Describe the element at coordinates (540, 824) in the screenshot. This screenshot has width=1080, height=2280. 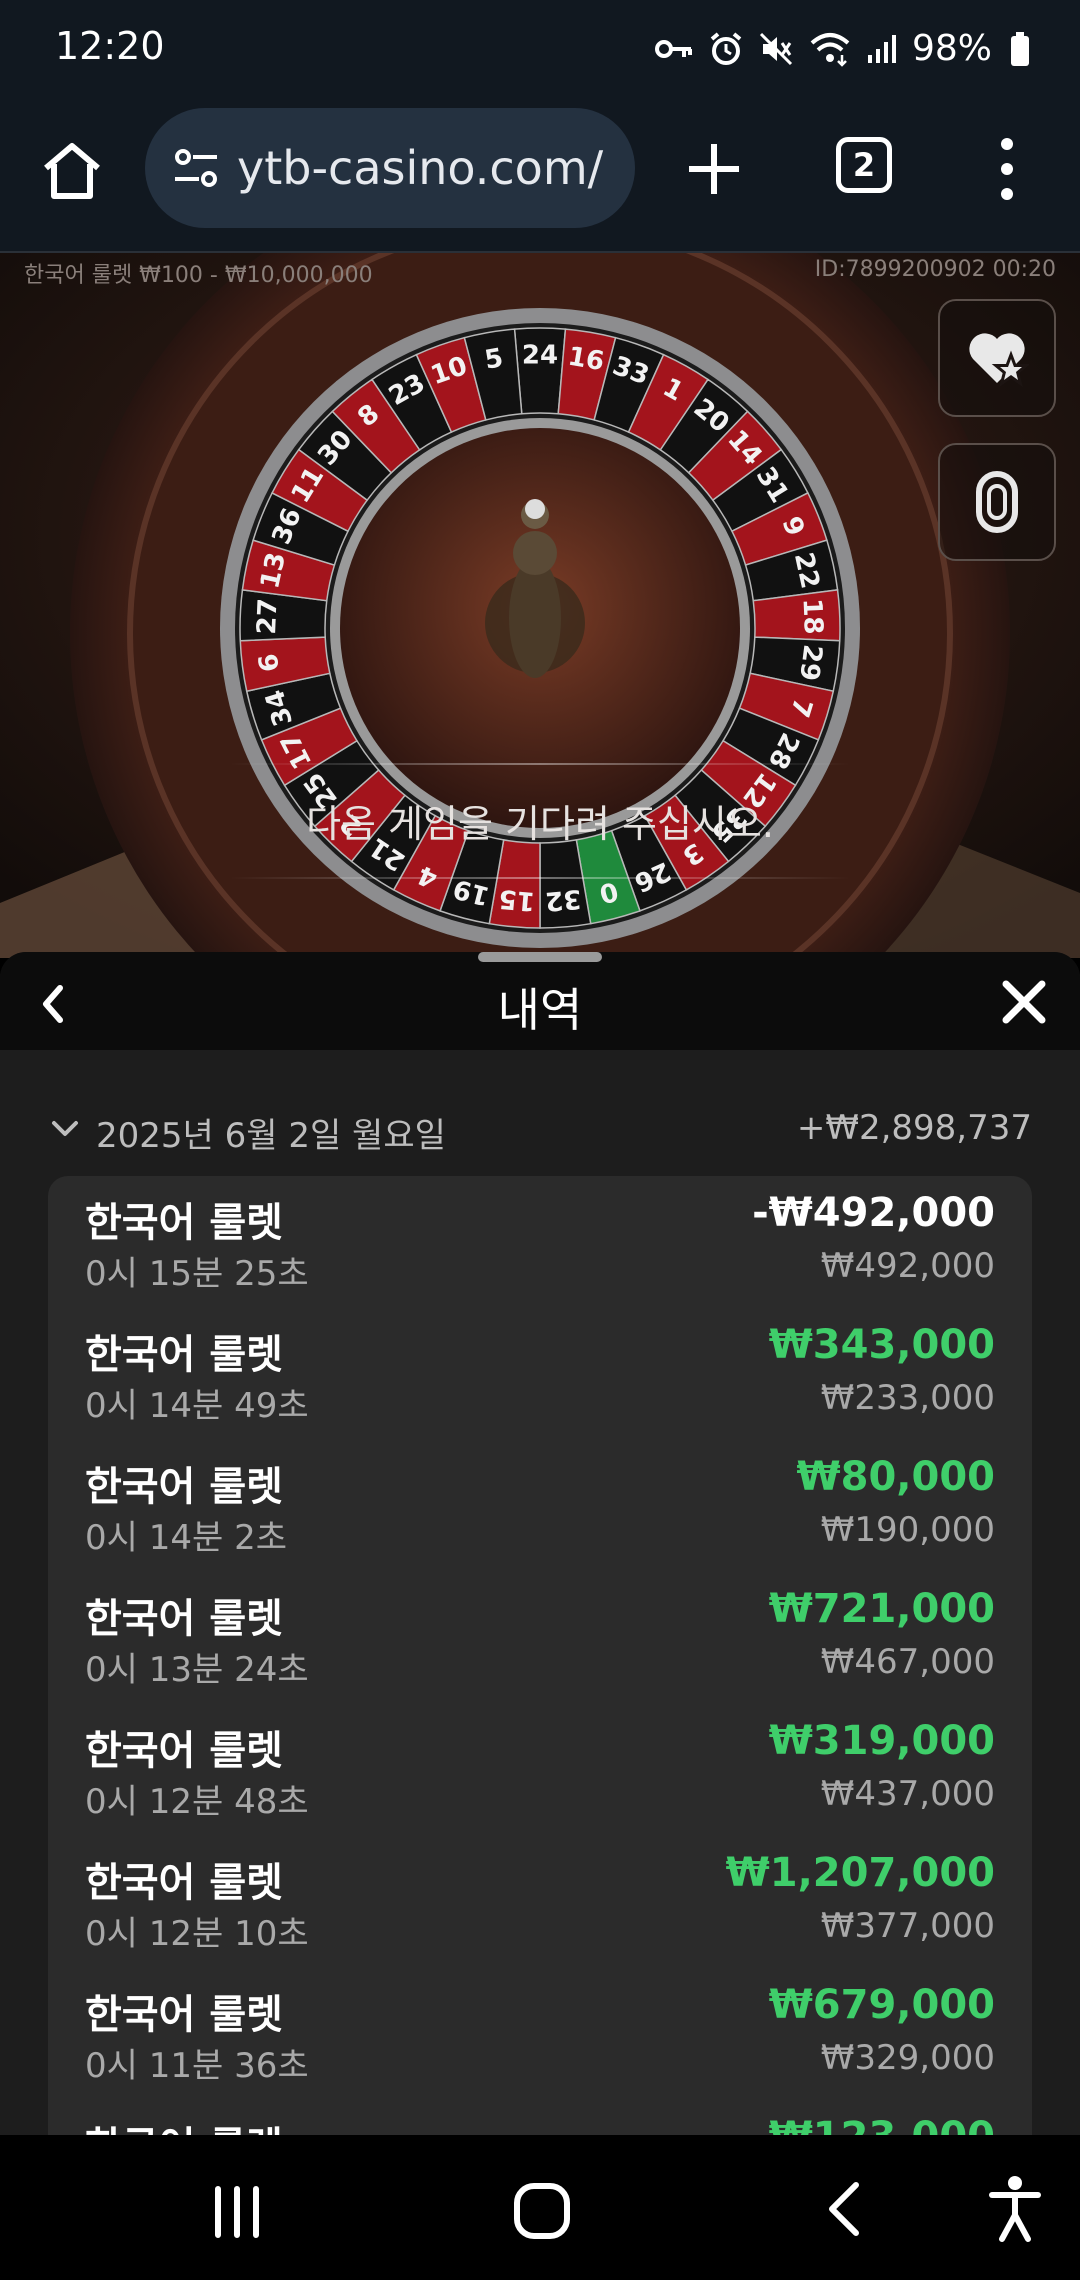
I see `waiting-message: 다음 게임을 기다려 주십시오.` at that location.